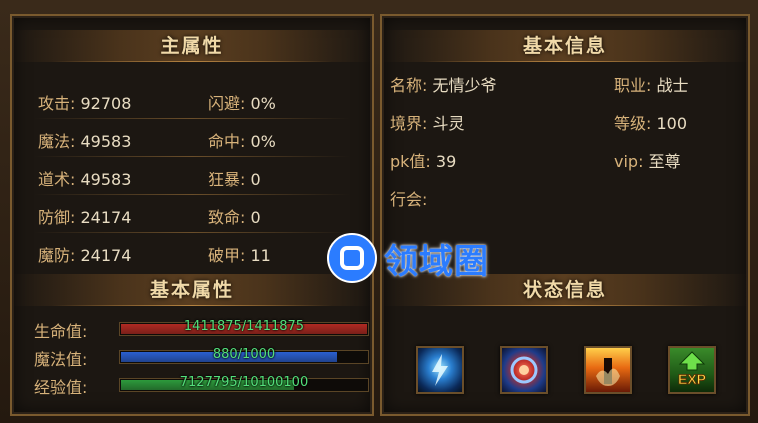 The height and width of the screenshot is (423, 758). I want to click on watermark-text: 领域圈, so click(436, 261).